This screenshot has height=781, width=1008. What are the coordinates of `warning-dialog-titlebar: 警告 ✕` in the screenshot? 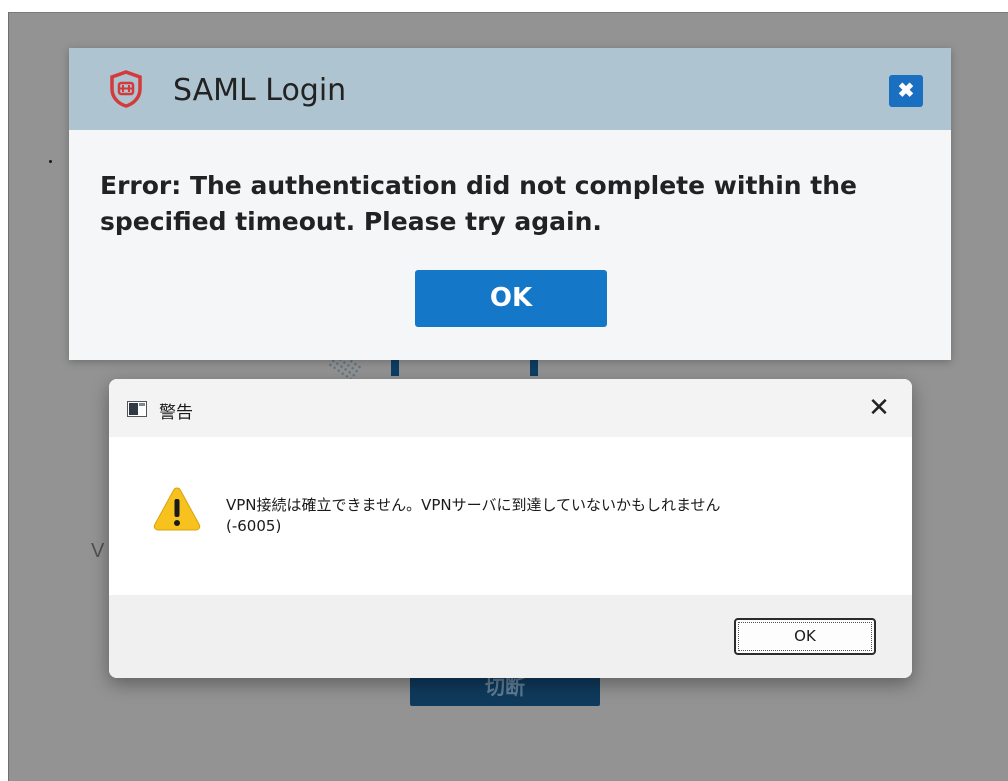 It's located at (510, 408).